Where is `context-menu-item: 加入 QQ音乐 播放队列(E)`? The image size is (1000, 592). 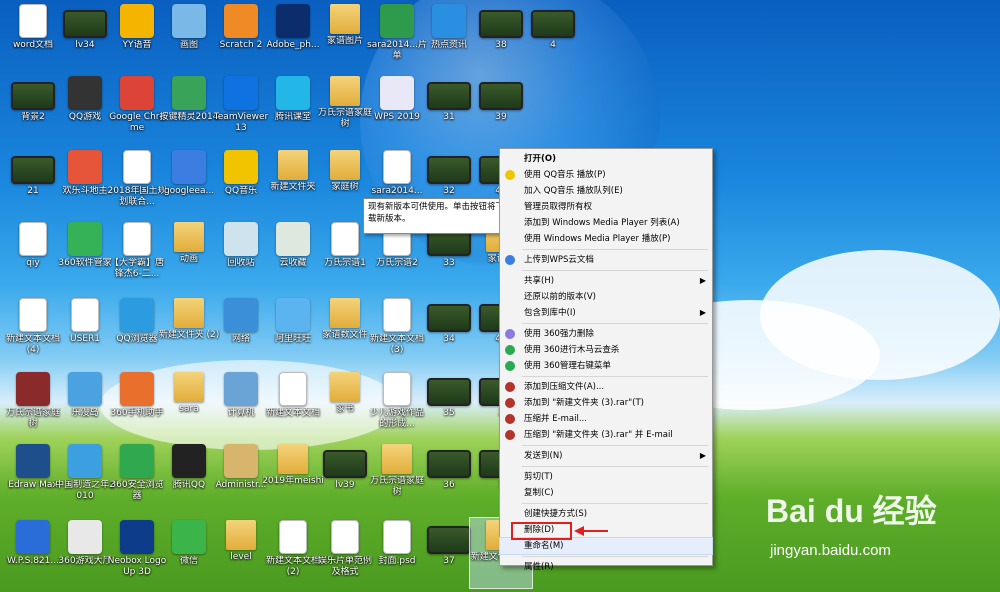
context-menu-item: 加入 QQ音乐 播放队列(E) is located at coordinates (606, 191).